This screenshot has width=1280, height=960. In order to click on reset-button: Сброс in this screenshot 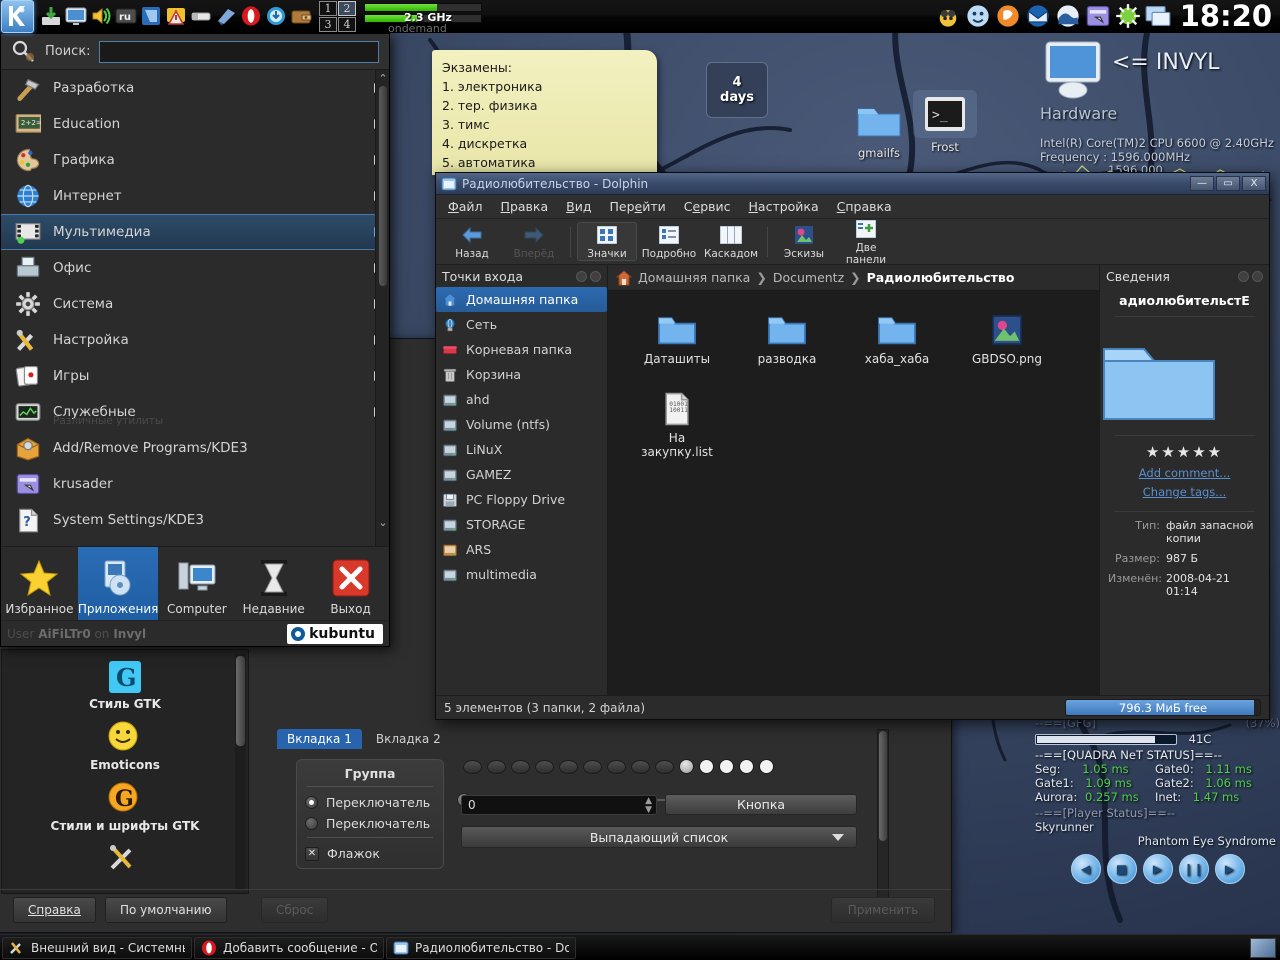, I will do `click(295, 910)`.